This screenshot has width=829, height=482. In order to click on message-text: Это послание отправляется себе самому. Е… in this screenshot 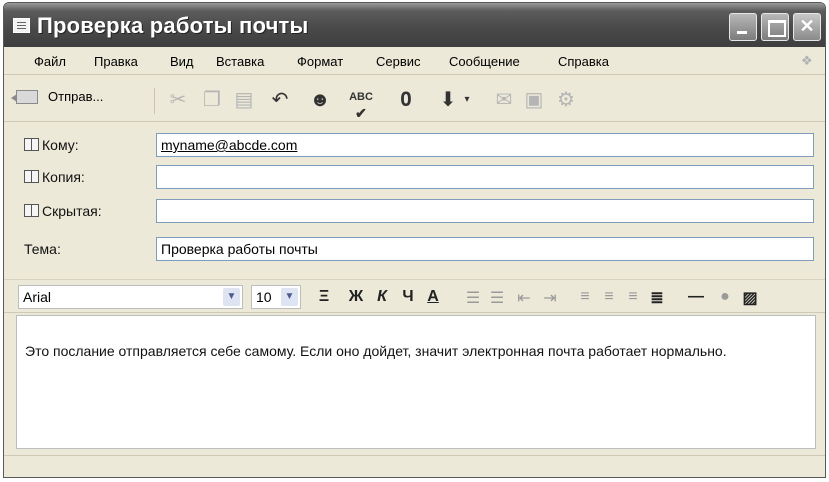, I will do `click(376, 351)`.